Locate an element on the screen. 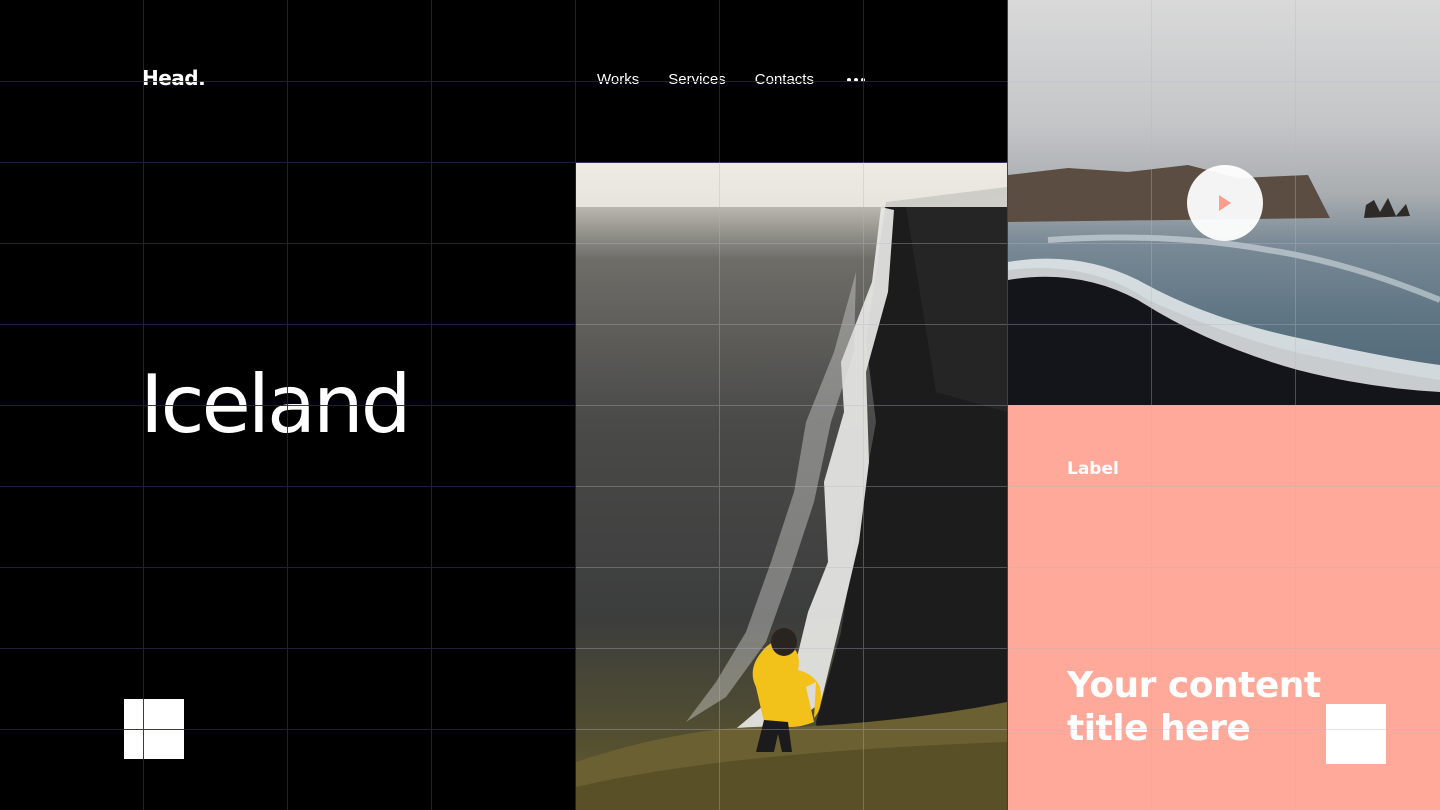 Image resolution: width=1440 pixels, height=810 pixels. play-button is located at coordinates (1225, 203).